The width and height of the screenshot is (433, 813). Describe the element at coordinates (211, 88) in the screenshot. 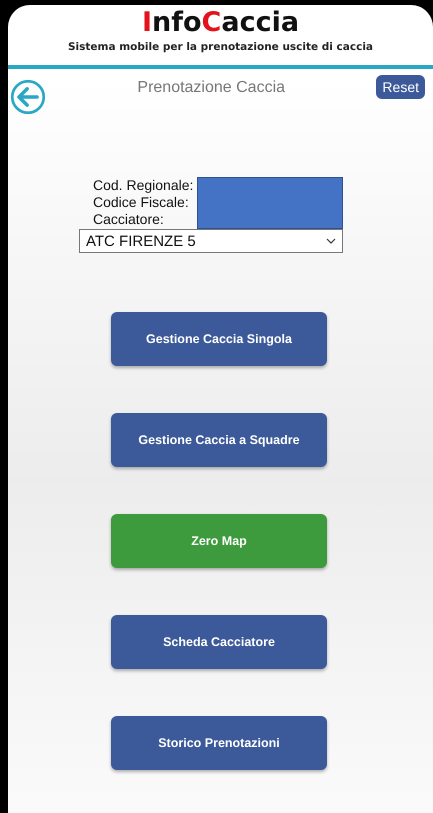

I see `page-title: Prenotazione Caccia` at that location.